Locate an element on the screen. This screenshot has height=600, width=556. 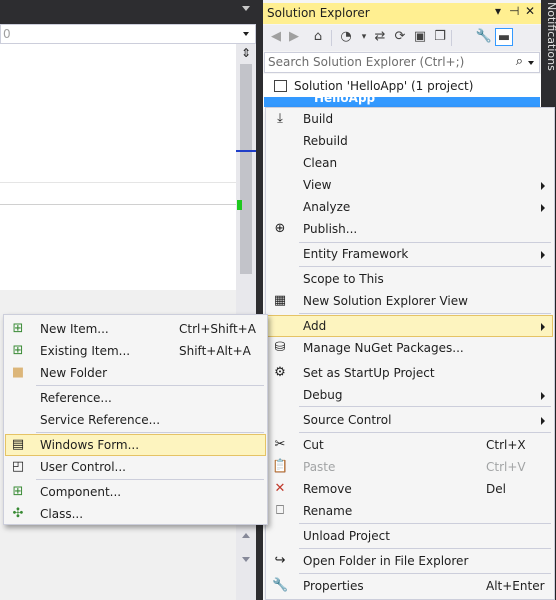
scroll-change-marker is located at coordinates (239, 205).